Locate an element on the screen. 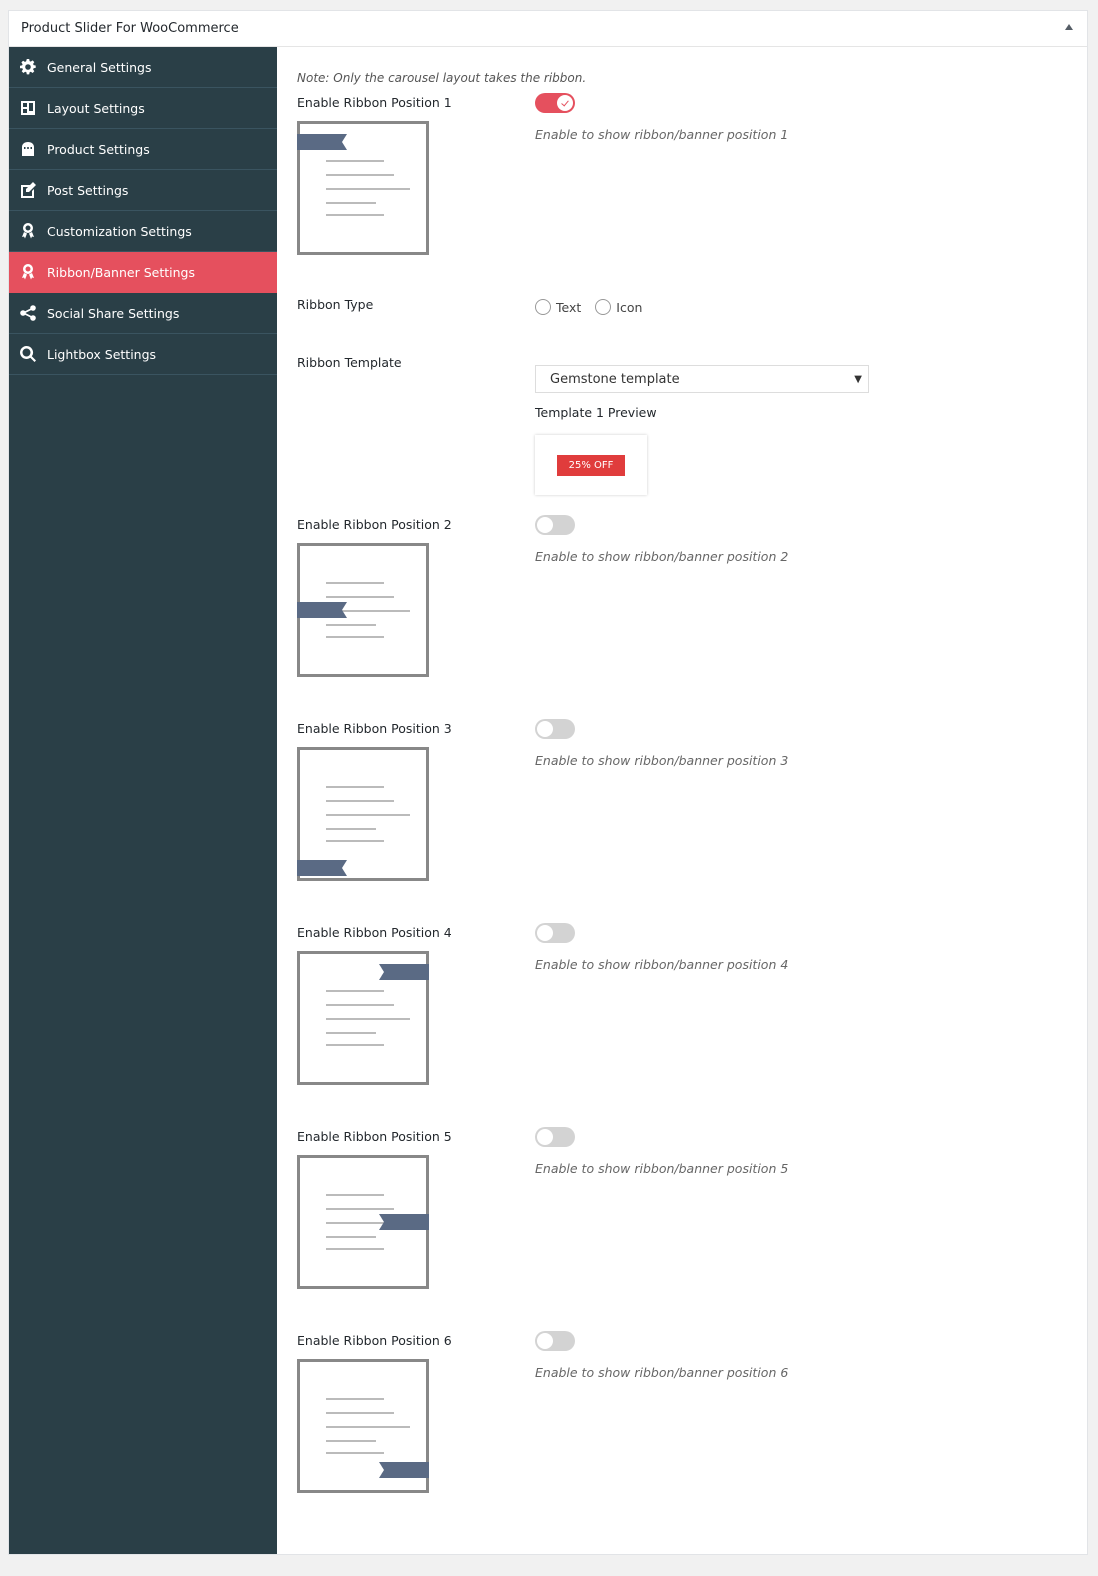  ribbon-position-2-help: Enable to show ribbon/banner position 2 is located at coordinates (662, 556).